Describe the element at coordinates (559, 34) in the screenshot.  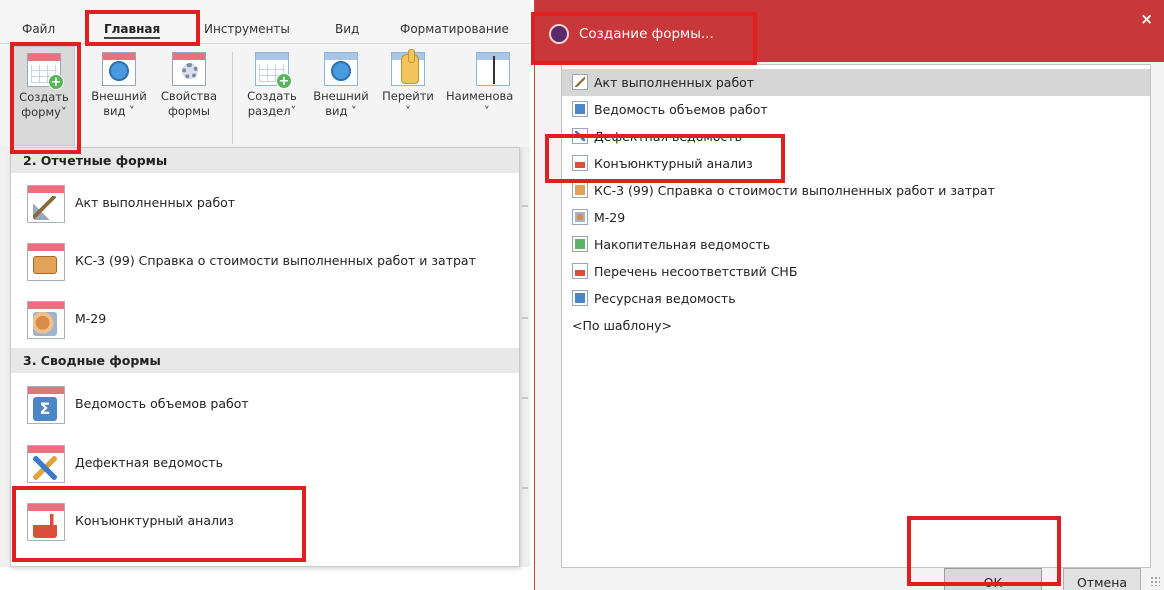
I see `app-logo-icon` at that location.